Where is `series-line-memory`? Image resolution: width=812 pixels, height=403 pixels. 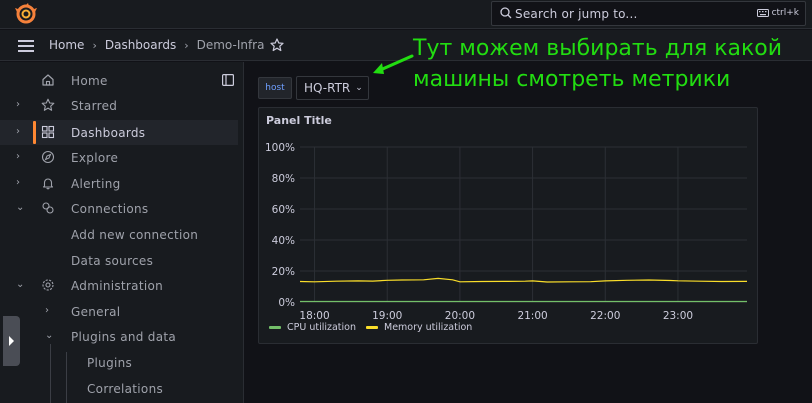 series-line-memory is located at coordinates (523, 280).